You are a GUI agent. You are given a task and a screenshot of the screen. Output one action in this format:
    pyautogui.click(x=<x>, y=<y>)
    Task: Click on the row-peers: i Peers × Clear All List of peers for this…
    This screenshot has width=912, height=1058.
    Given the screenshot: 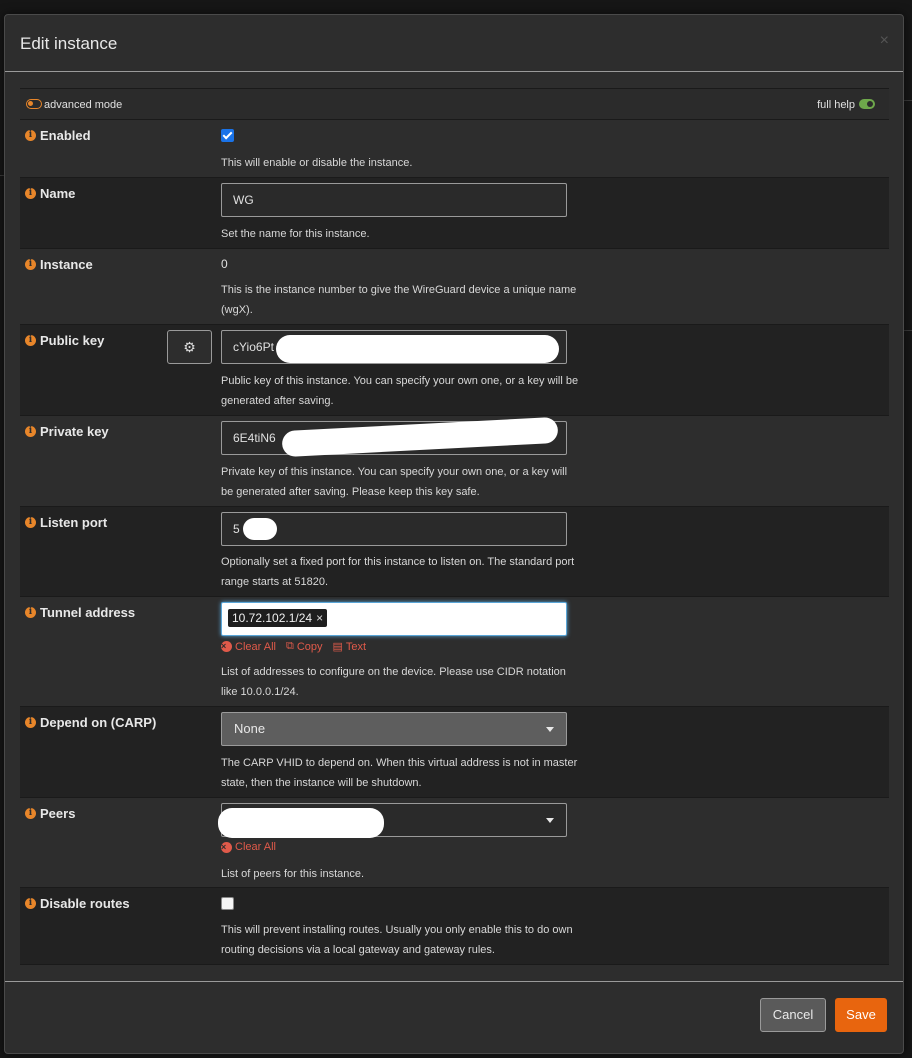 What is the action you would take?
    pyautogui.click(x=454, y=843)
    